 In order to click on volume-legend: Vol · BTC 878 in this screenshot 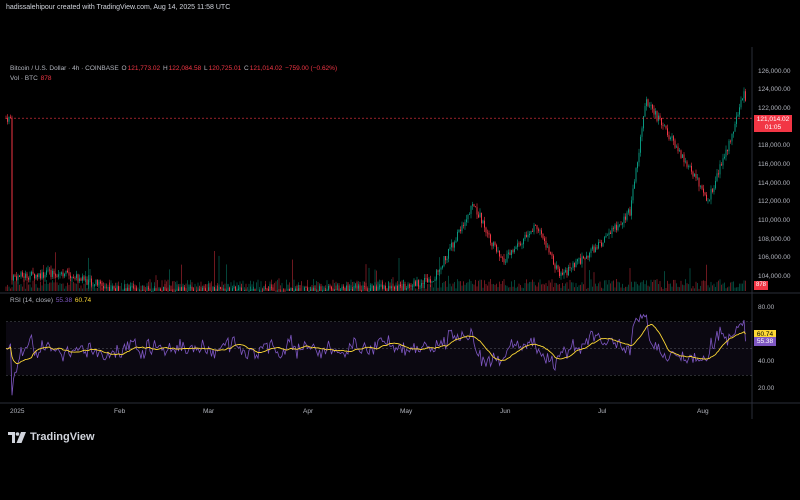, I will do `click(31, 78)`.